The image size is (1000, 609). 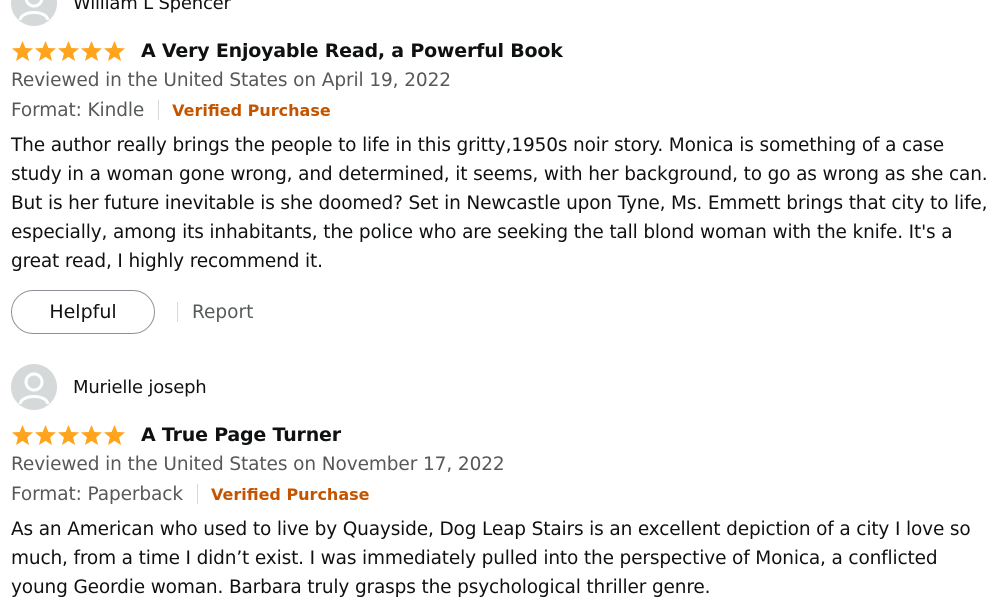 I want to click on reviewer-profile: William L Spencer, so click(x=503, y=13).